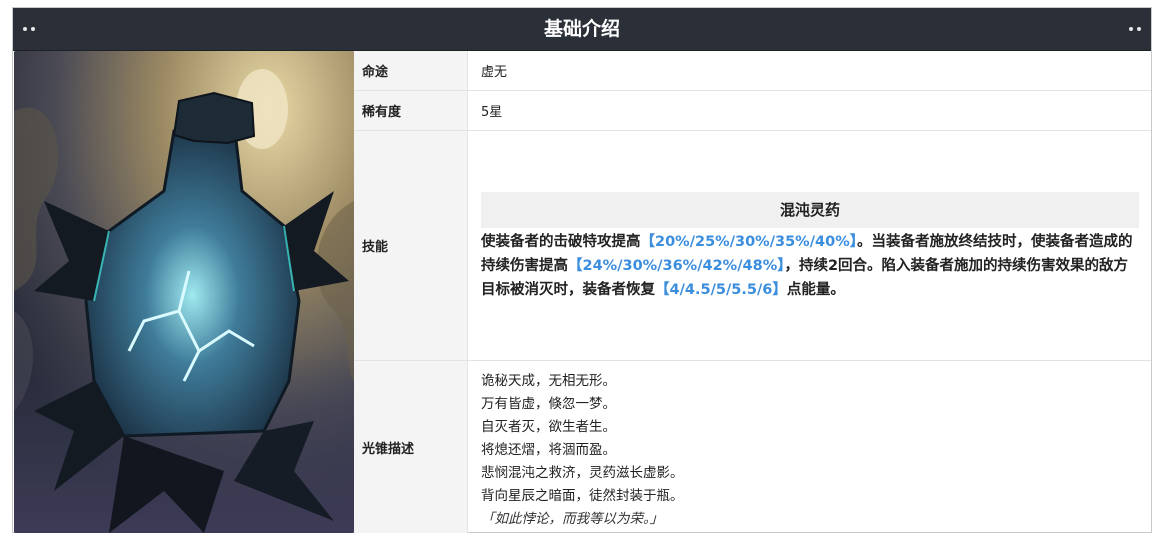 The height and width of the screenshot is (539, 1161). What do you see at coordinates (810, 210) in the screenshot?
I see `skill-name: 混沌灵药` at bounding box center [810, 210].